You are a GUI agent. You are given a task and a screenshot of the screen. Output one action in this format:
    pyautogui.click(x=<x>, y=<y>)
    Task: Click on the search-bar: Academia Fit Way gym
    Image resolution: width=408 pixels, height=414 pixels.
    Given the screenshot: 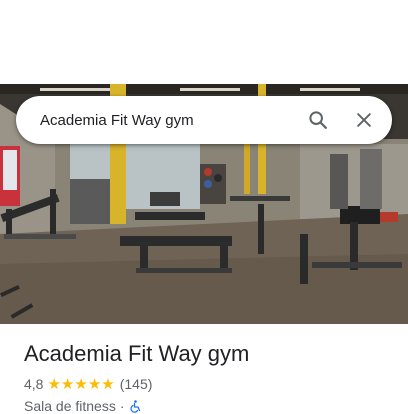 What is the action you would take?
    pyautogui.click(x=204, y=120)
    